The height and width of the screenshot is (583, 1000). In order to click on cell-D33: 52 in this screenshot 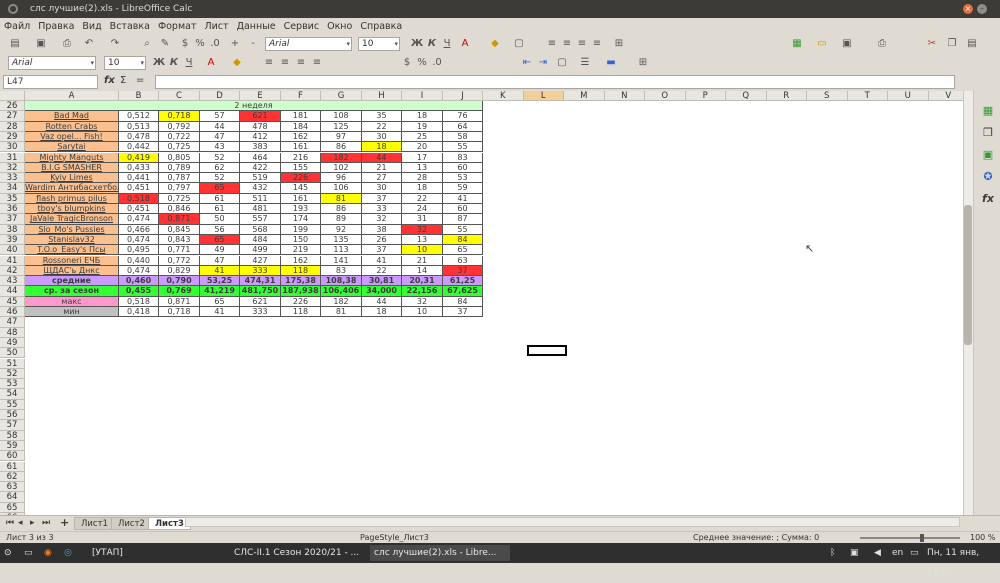, I will do `click(220, 178)`.